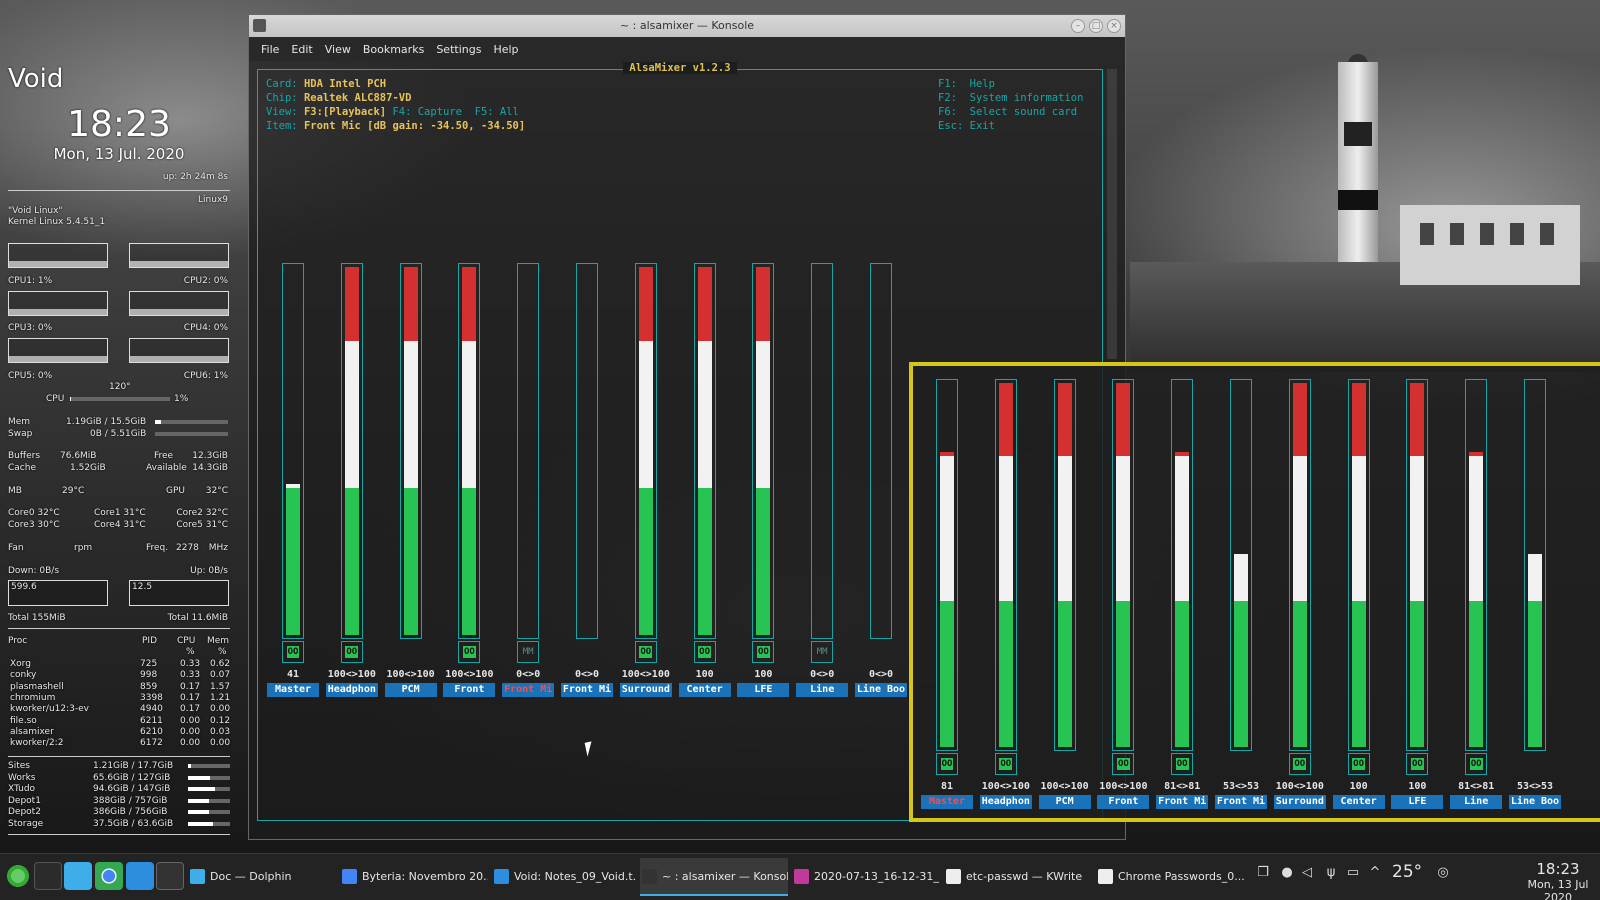 The width and height of the screenshot is (1600, 900). What do you see at coordinates (1307, 873) in the screenshot?
I see `volume-icon: ◁` at bounding box center [1307, 873].